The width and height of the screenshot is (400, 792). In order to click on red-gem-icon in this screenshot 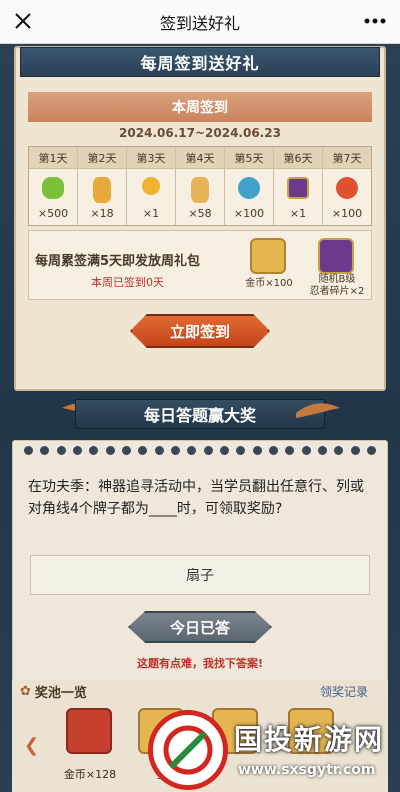, I will do `click(347, 188)`.